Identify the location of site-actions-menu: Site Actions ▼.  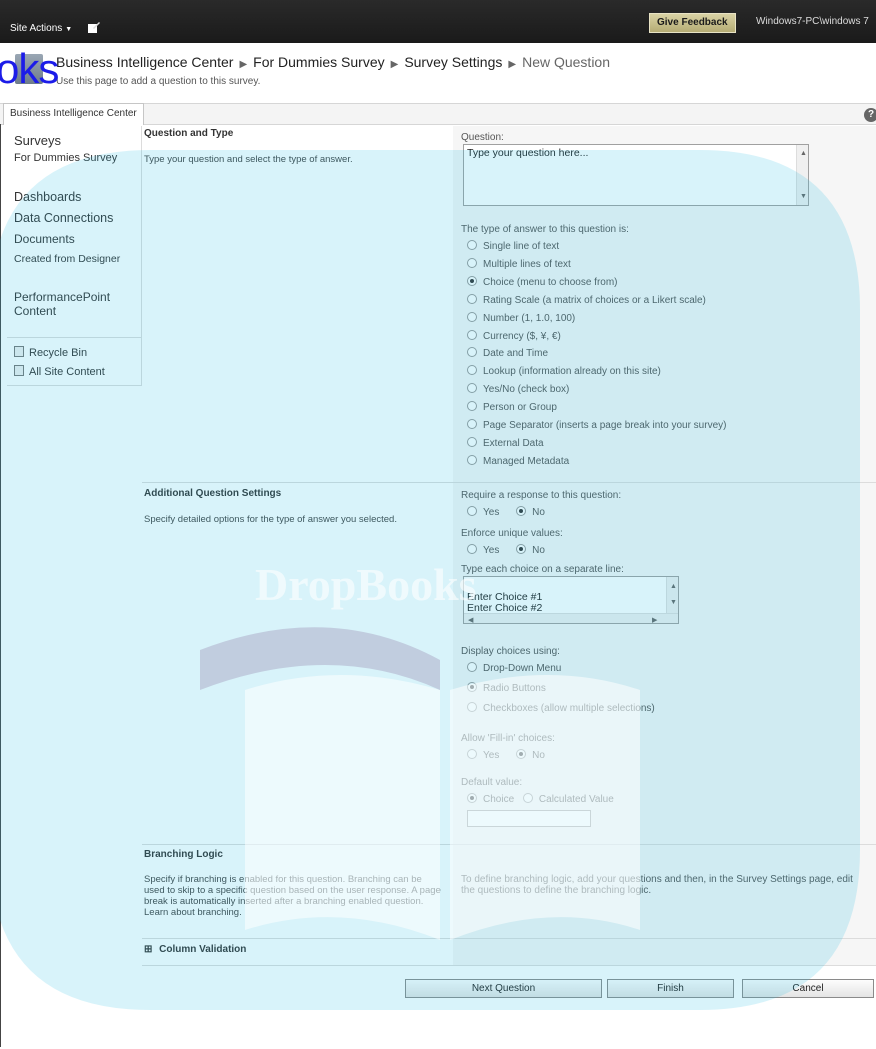
(41, 28).